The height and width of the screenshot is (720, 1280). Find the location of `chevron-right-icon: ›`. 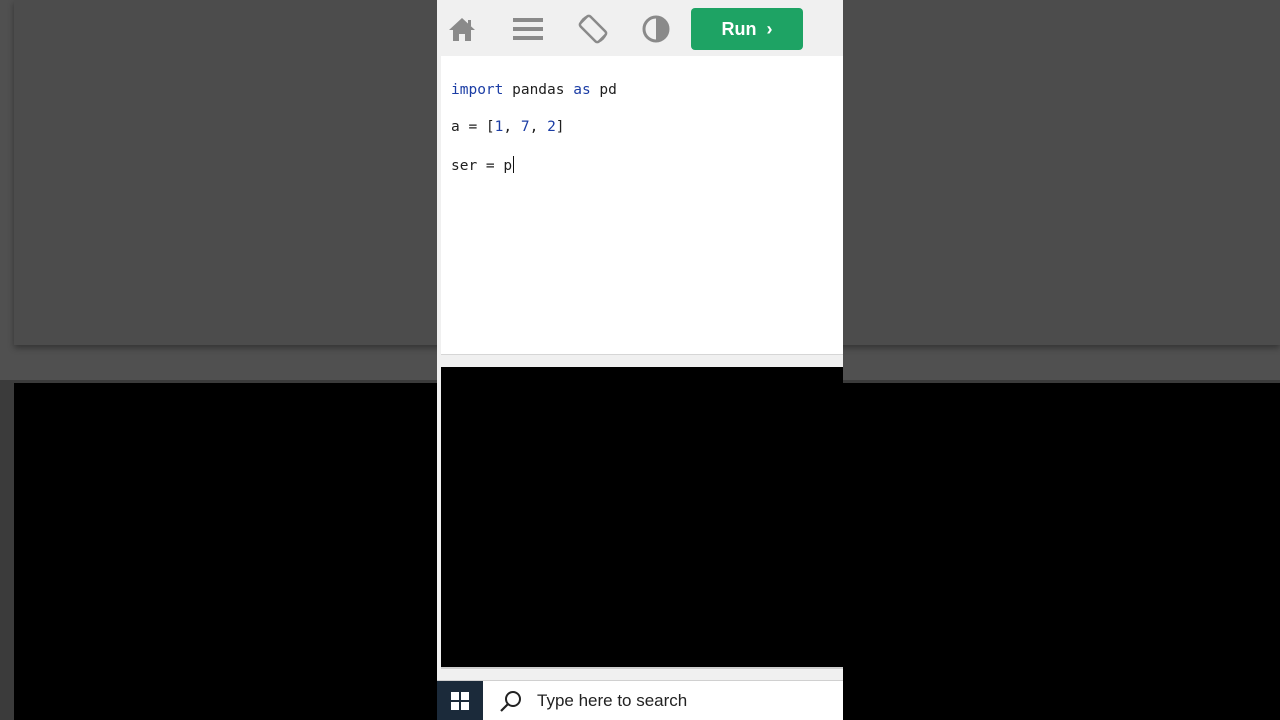

chevron-right-icon: › is located at coordinates (769, 28).